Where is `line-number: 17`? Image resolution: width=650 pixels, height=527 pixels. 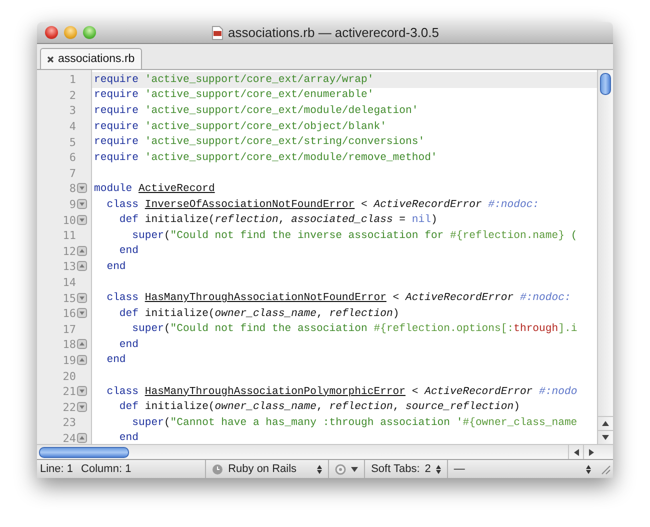 line-number: 17 is located at coordinates (69, 329).